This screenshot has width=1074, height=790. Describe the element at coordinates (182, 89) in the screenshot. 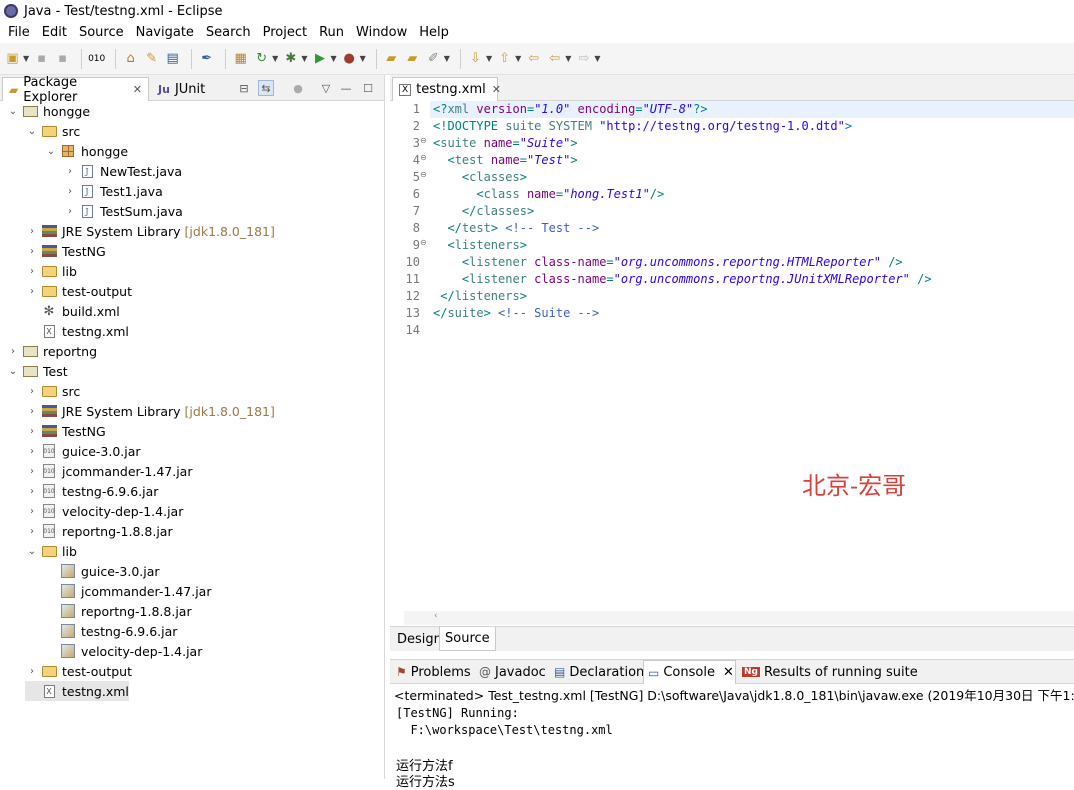

I see `tab-junit: Ju JUnit` at that location.